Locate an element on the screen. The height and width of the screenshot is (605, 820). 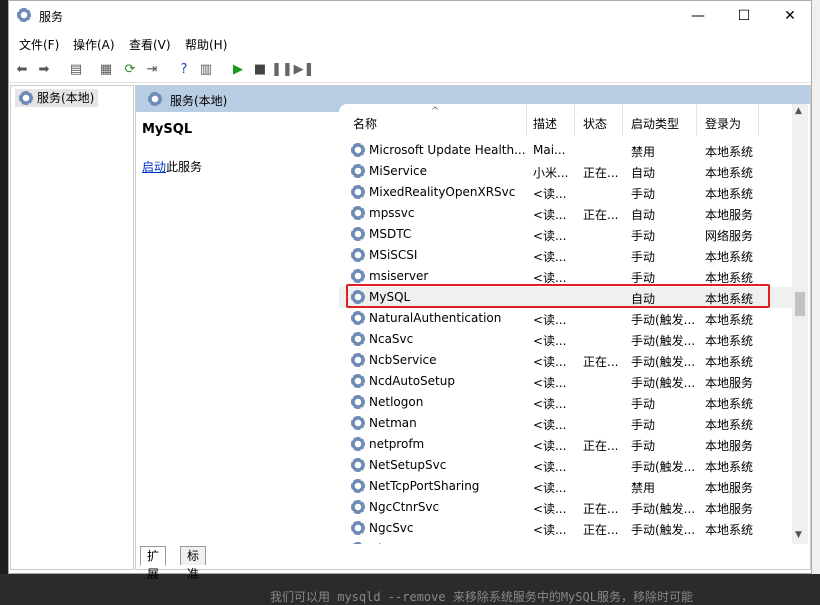
service-logon-as: 网络服务 is located at coordinates (733, 543).